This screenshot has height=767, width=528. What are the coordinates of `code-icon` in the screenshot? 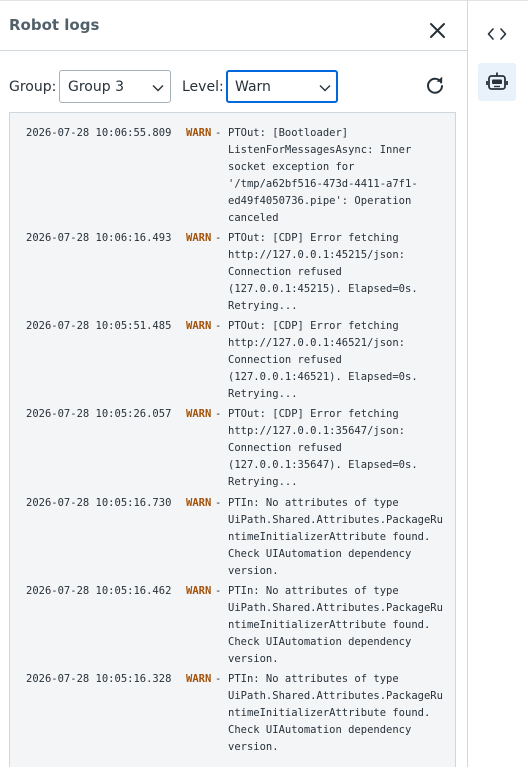 It's located at (497, 34).